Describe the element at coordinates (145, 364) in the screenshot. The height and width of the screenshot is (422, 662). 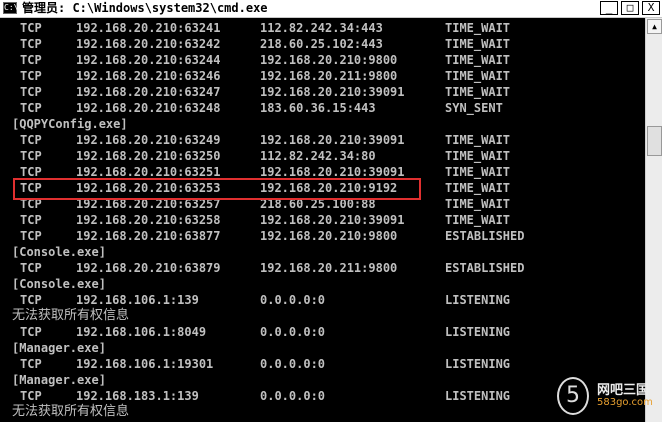
I see `local-address-cell: 192.168.106.1:19301` at that location.